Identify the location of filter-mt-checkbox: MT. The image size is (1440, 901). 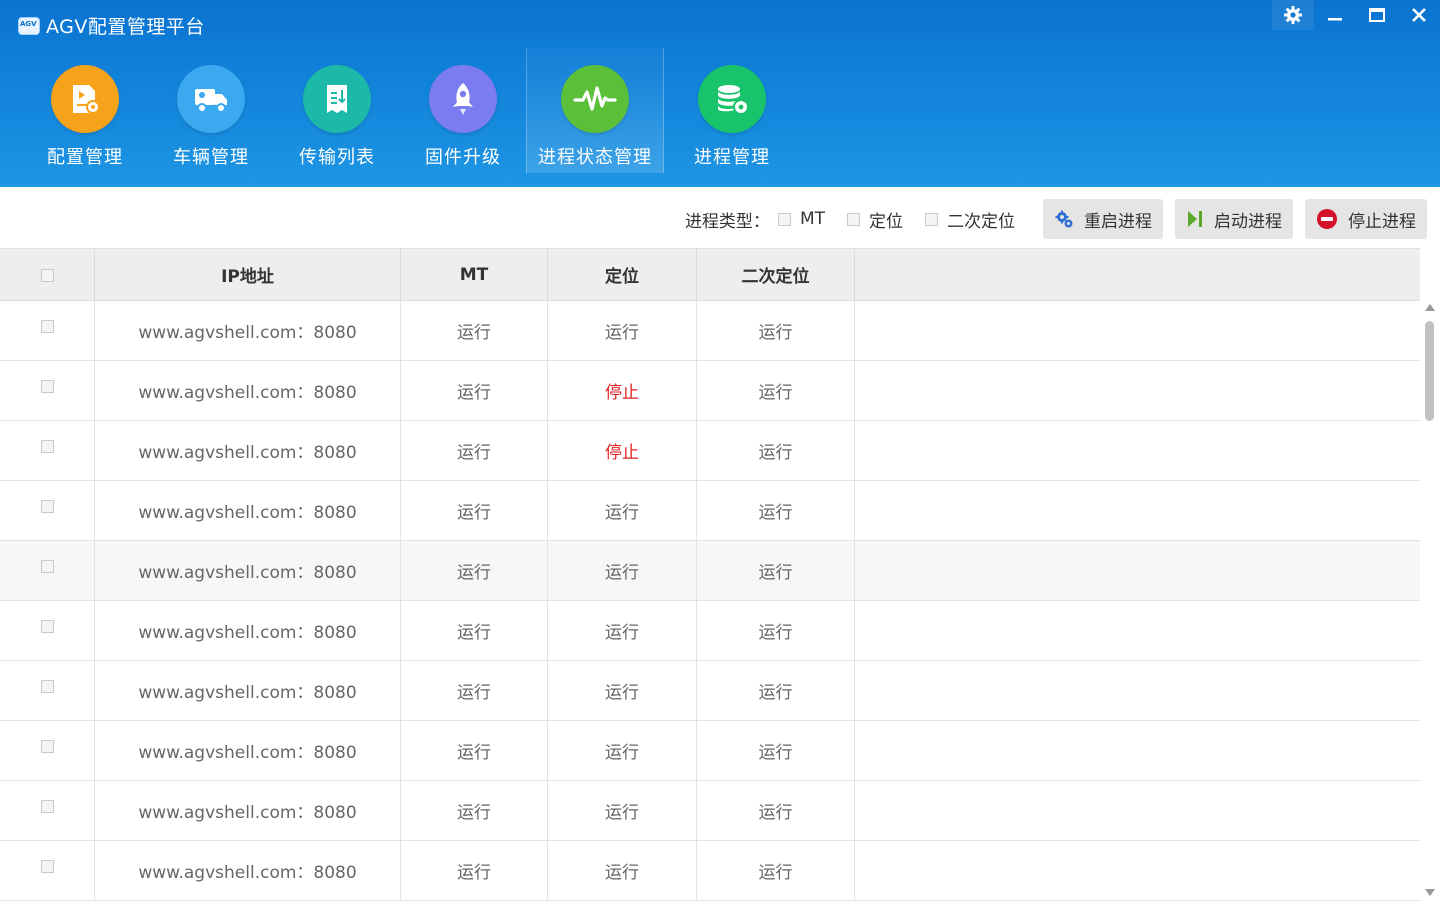
(801, 219).